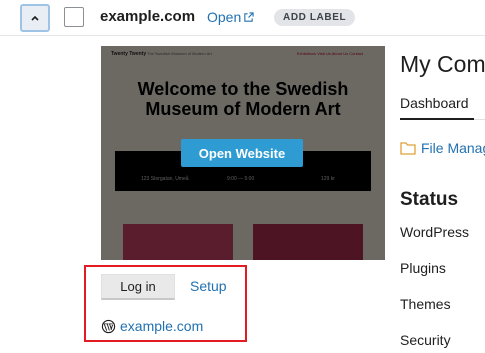 This screenshot has height=353, width=485. What do you see at coordinates (315, 17) in the screenshot?
I see `add-label-button: ADD LABEL` at bounding box center [315, 17].